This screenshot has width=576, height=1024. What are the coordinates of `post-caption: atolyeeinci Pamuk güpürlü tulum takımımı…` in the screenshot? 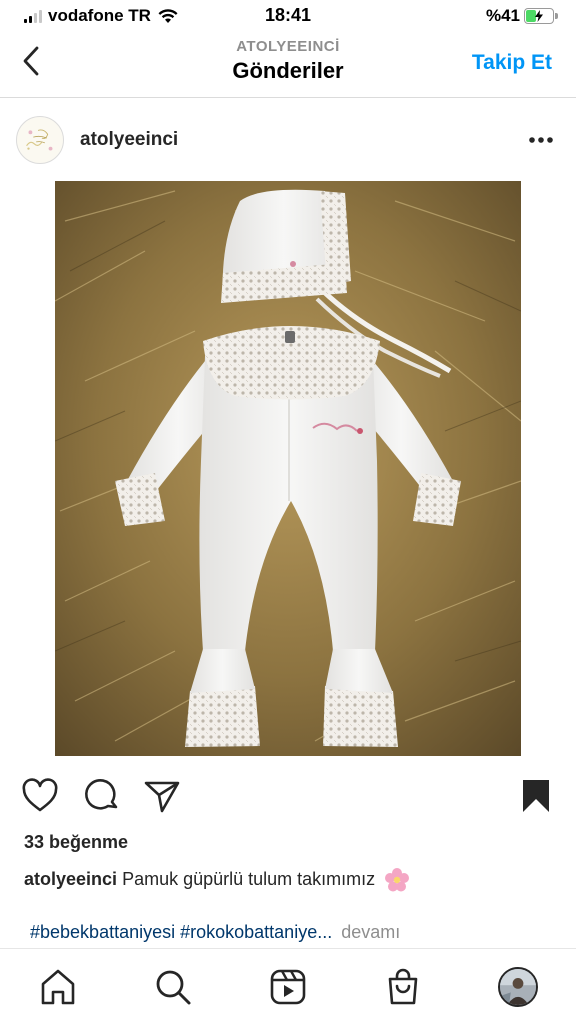 It's located at (217, 880).